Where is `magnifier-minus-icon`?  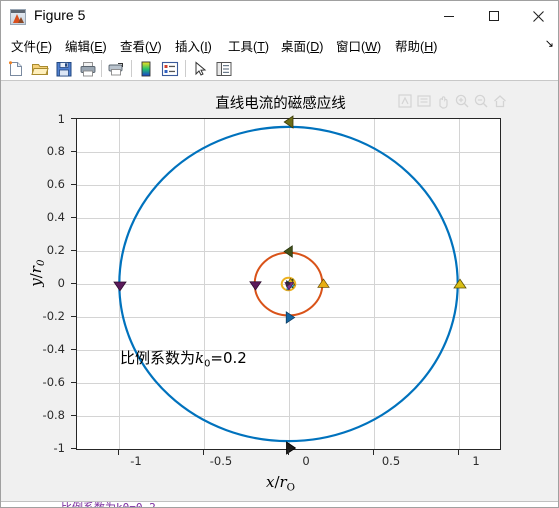
magnifier-minus-icon is located at coordinates (481, 101).